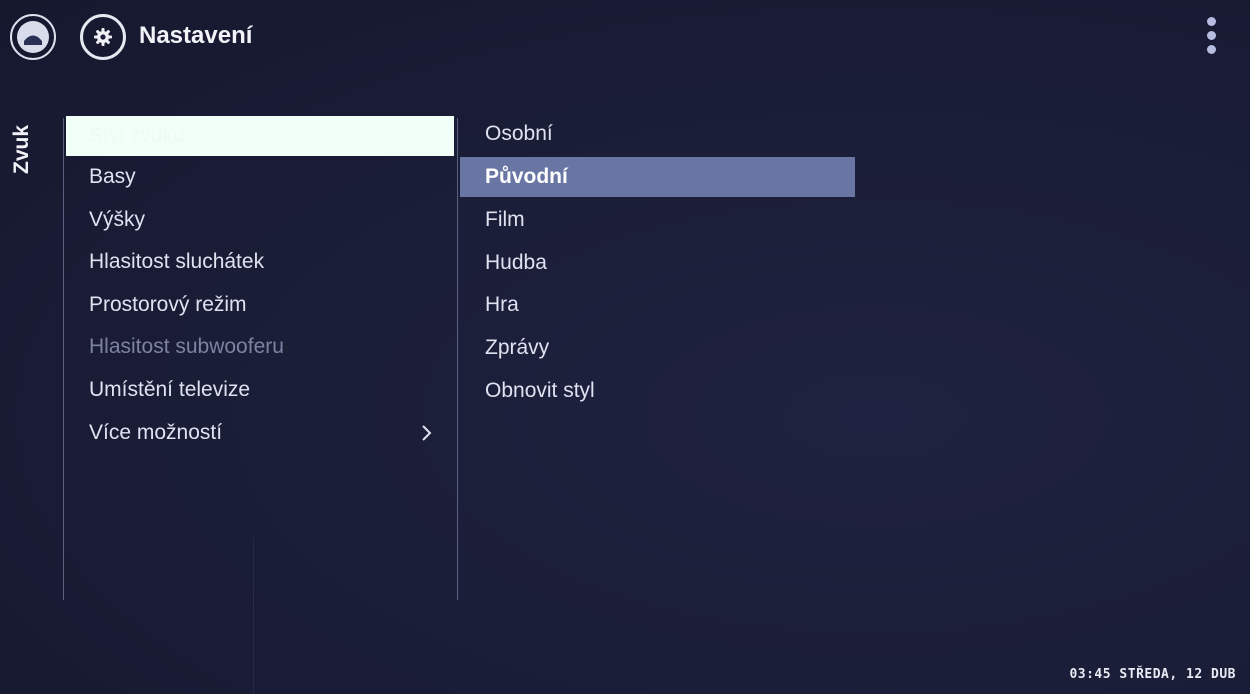  Describe the element at coordinates (657, 348) in the screenshot. I see `option-news: Zprávy` at that location.